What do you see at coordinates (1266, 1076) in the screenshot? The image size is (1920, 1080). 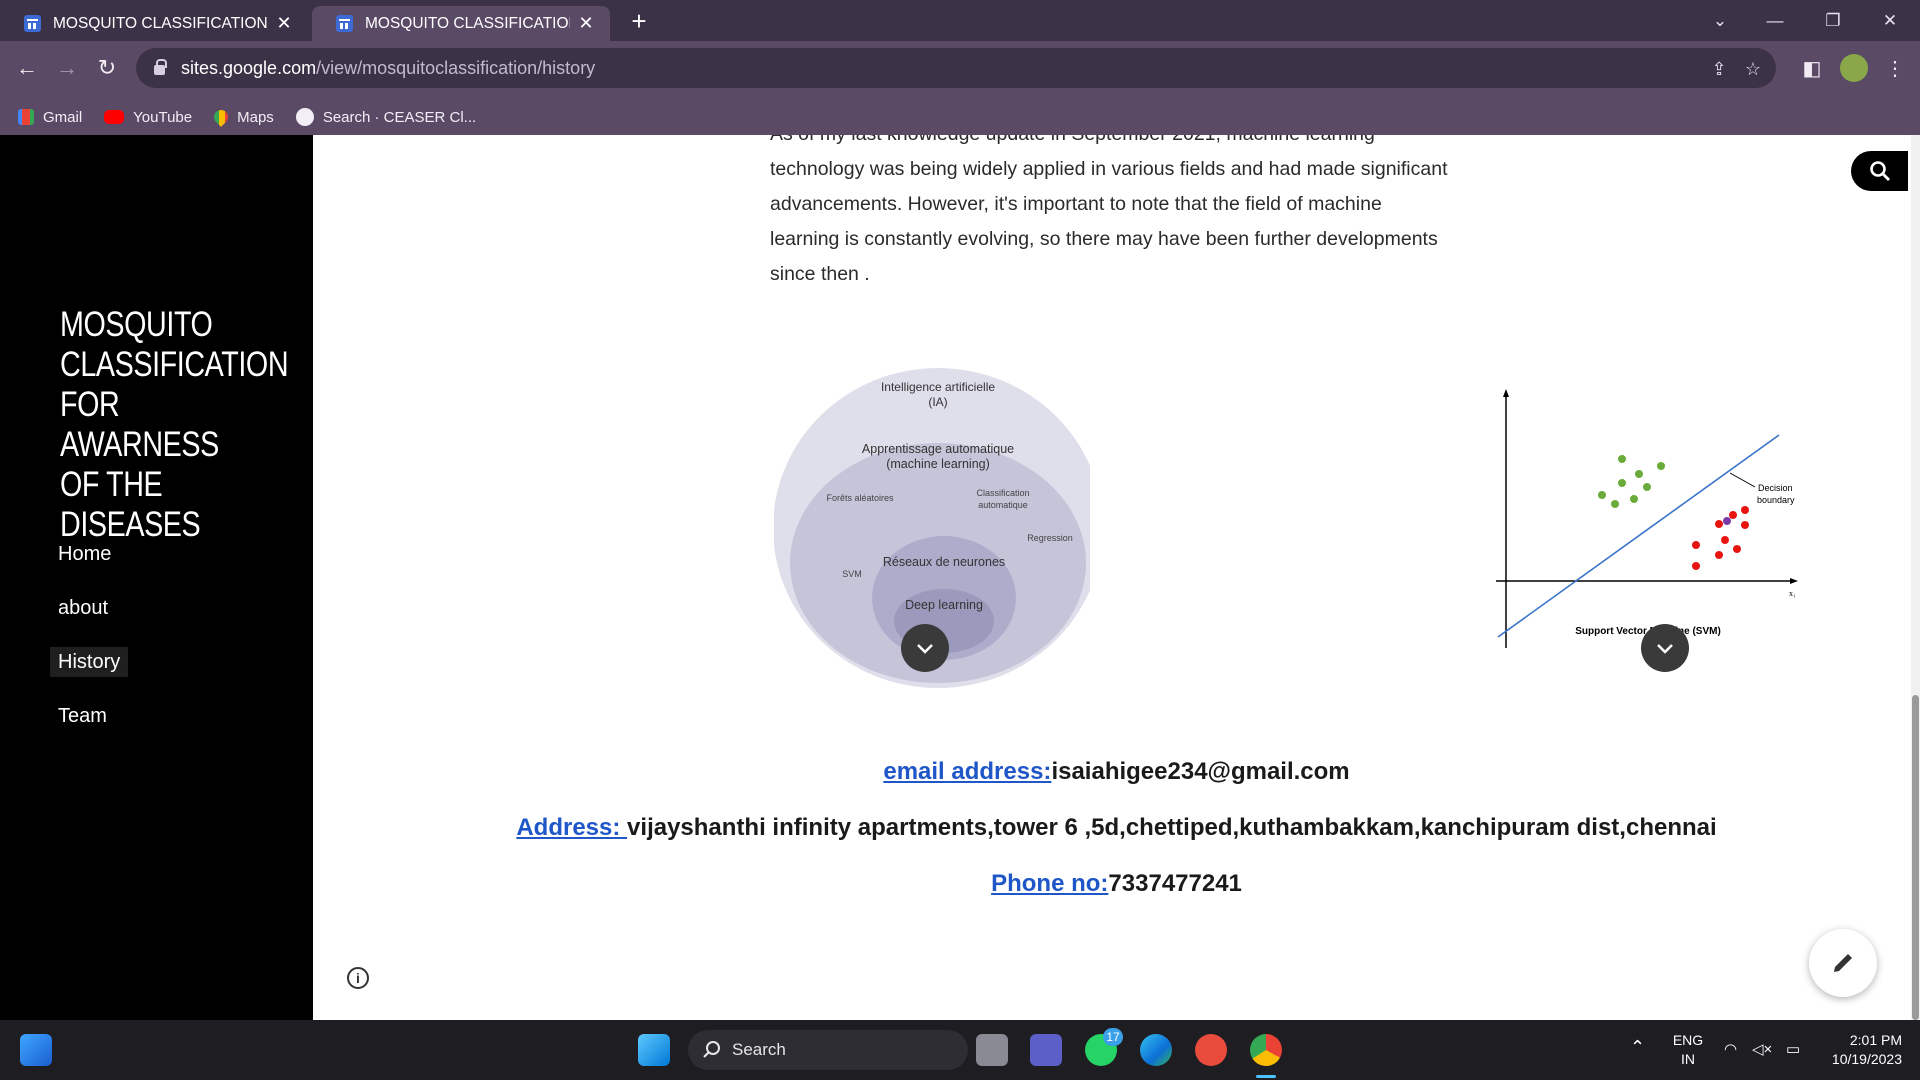 I see `active-app-indicator` at bounding box center [1266, 1076].